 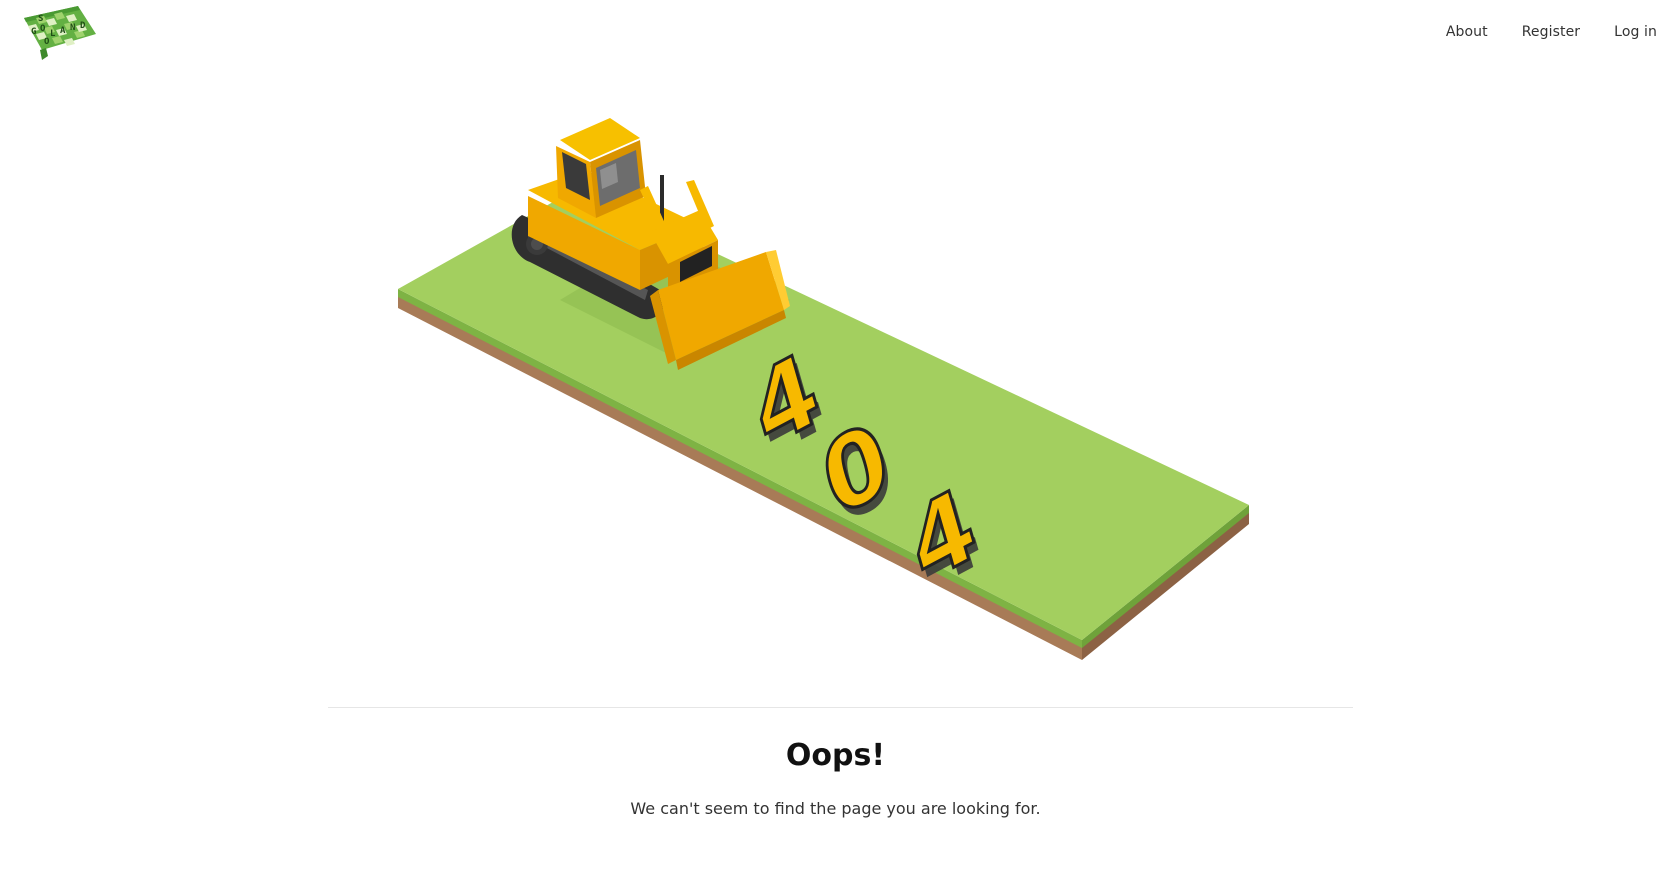 I want to click on error-title: Oops!, so click(x=835, y=755).